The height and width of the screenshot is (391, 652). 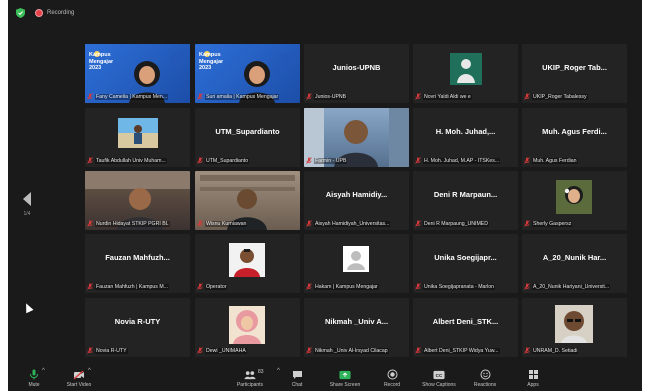 What do you see at coordinates (247, 350) in the screenshot?
I see `participant-label: Dewi _UNIMAHA` at bounding box center [247, 350].